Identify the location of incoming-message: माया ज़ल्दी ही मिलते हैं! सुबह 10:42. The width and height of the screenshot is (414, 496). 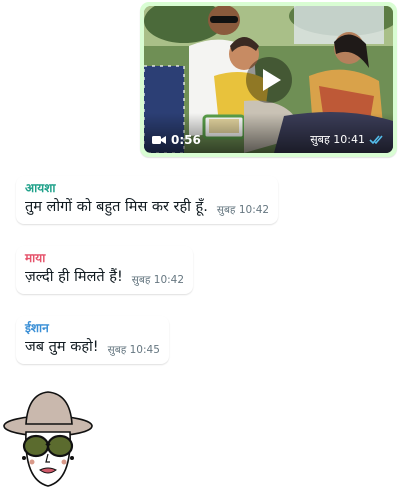
(105, 270).